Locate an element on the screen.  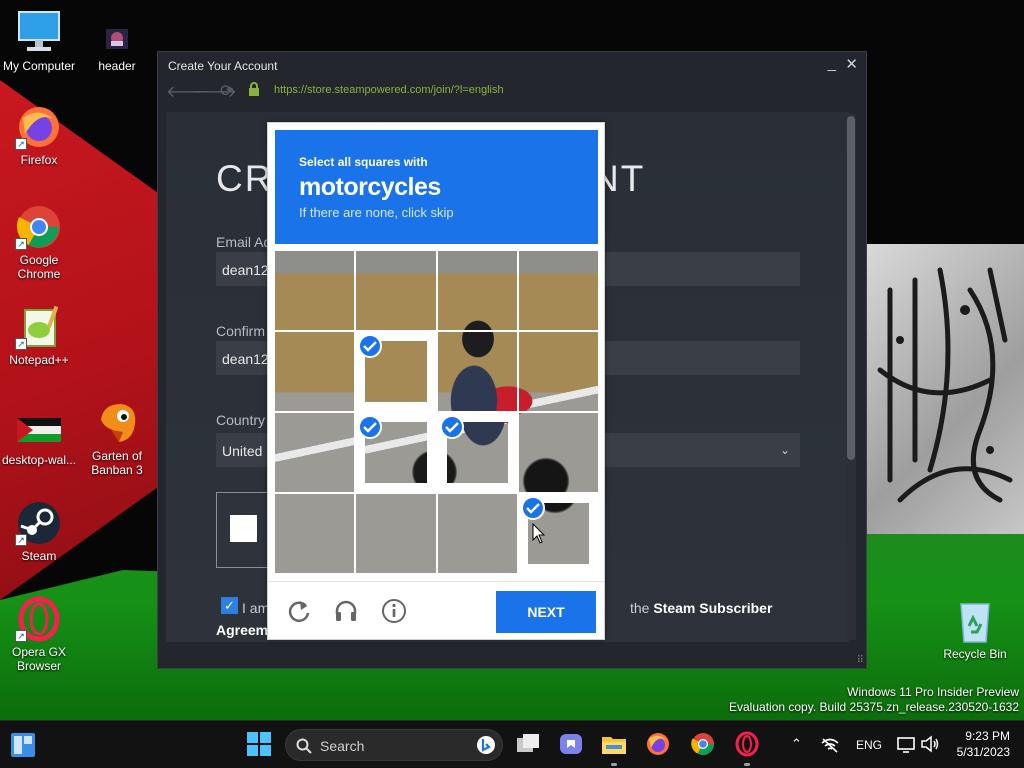
desktop-icon-header: header is located at coordinates (117, 48).